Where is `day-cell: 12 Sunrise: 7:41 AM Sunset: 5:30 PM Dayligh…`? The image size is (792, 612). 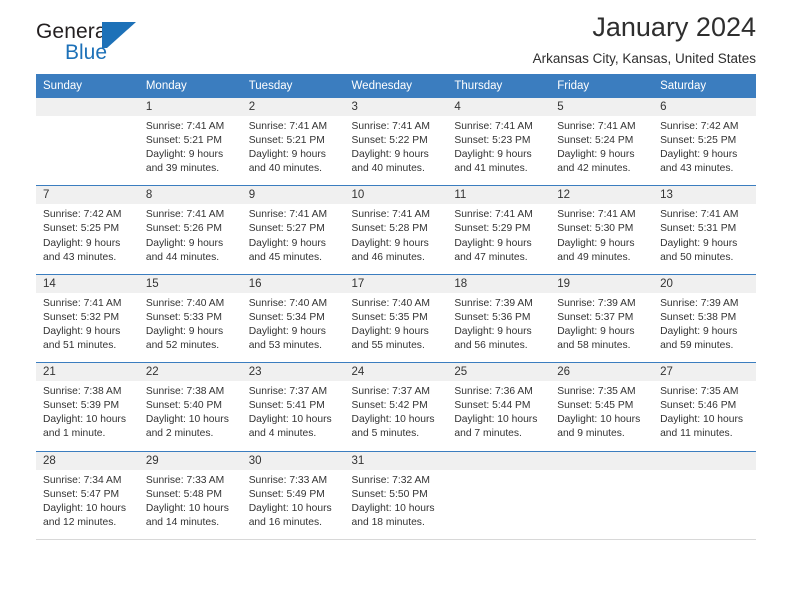 day-cell: 12 Sunrise: 7:41 AM Sunset: 5:30 PM Dayligh… is located at coordinates (602, 230).